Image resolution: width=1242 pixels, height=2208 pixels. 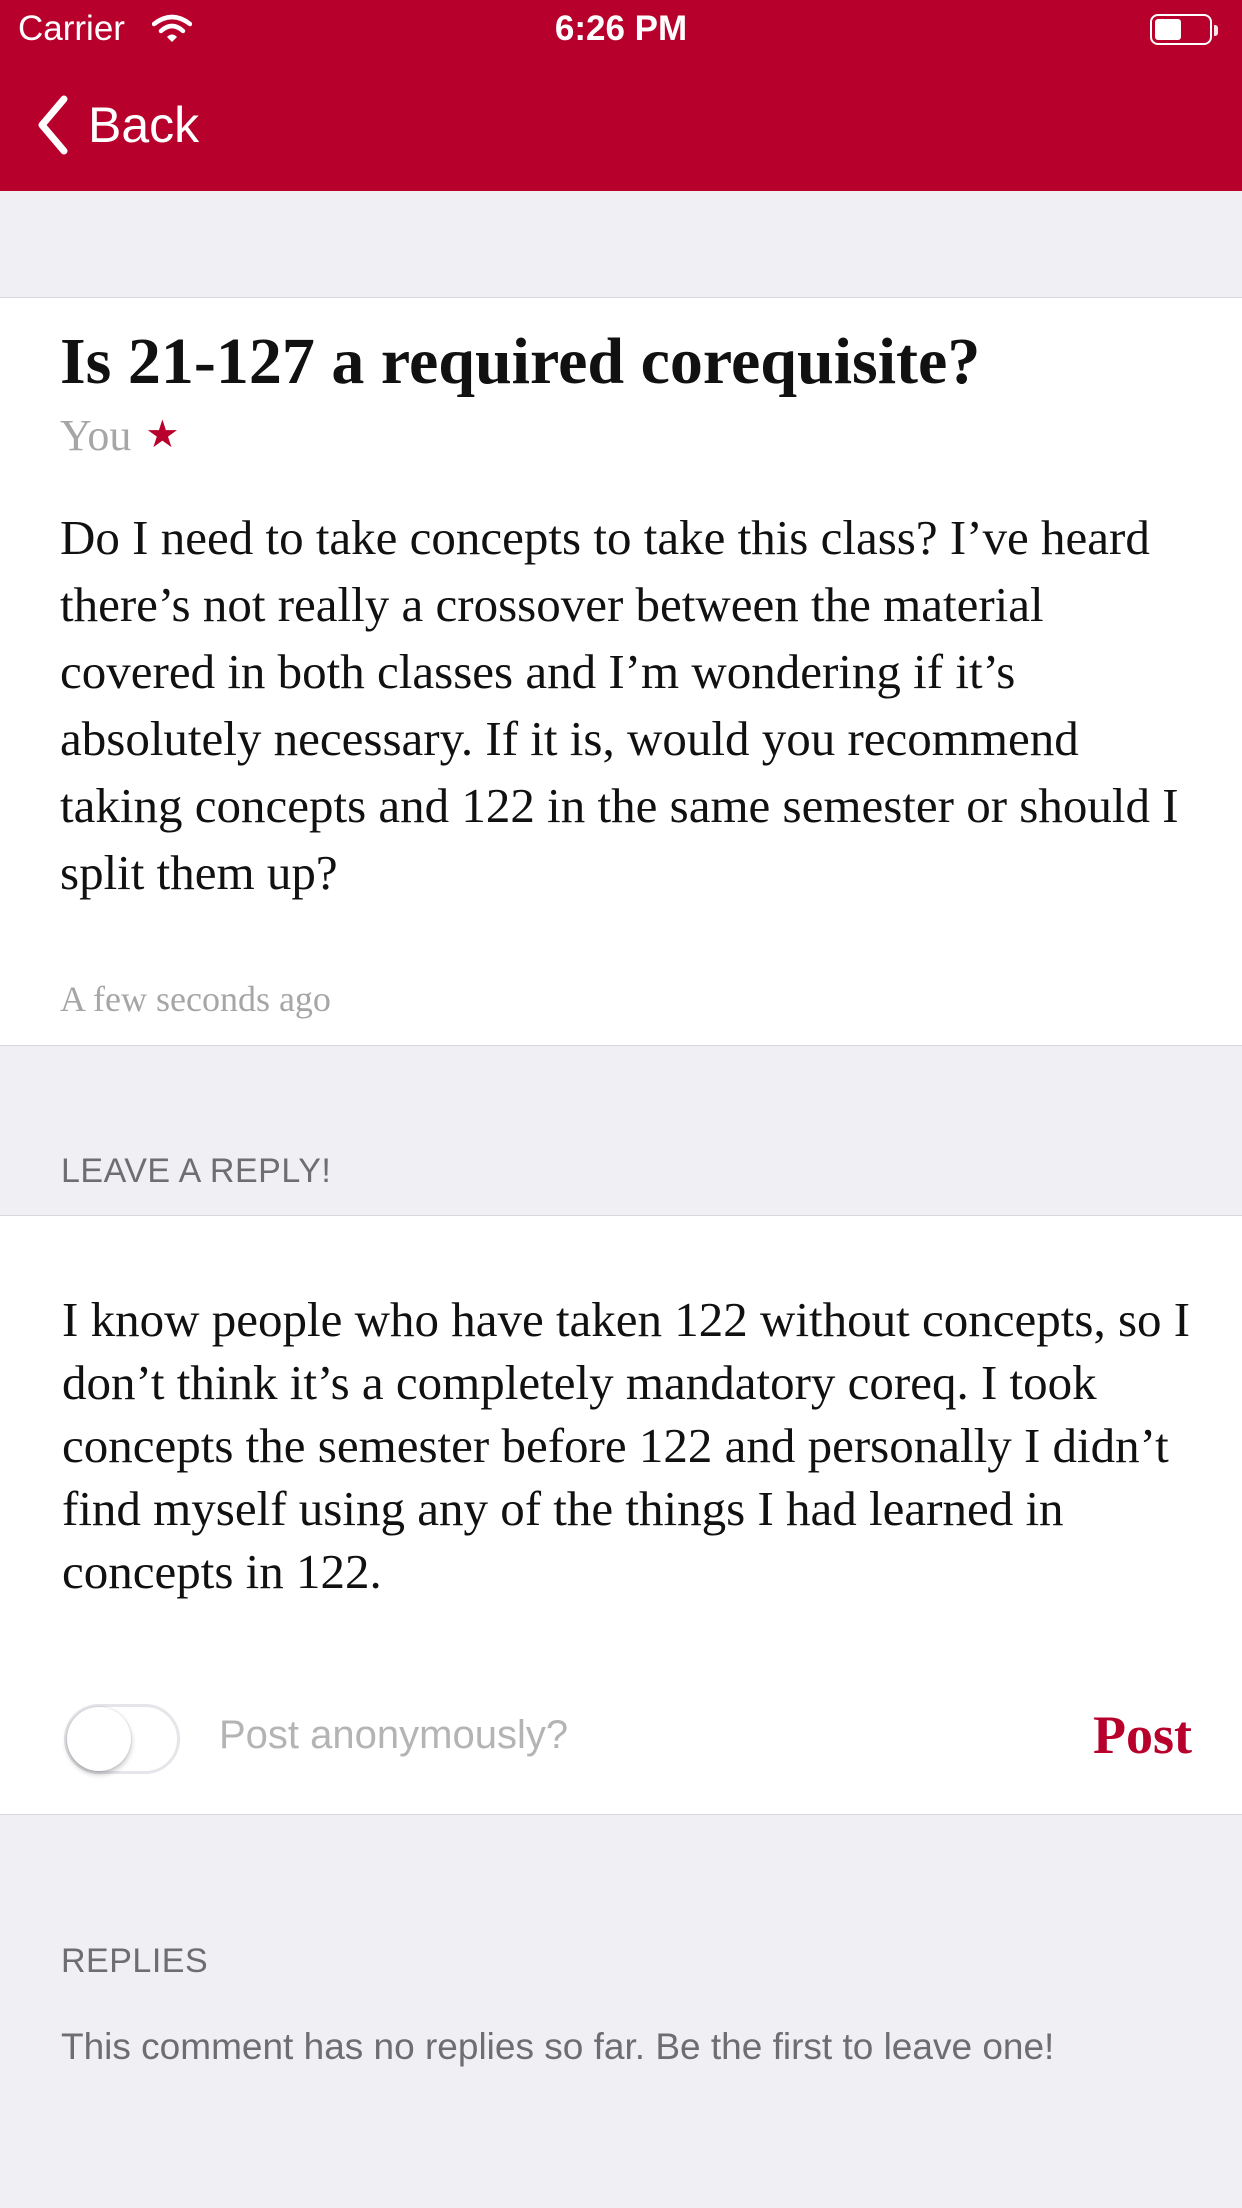 I want to click on author-name: You, so click(x=96, y=435).